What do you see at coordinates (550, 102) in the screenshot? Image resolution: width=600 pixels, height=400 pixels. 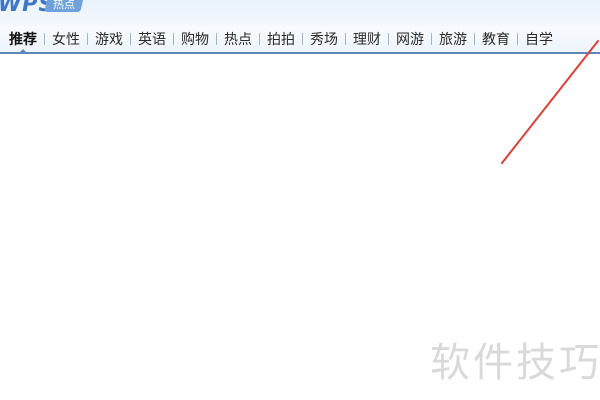 I see `red-pointer-line` at bounding box center [550, 102].